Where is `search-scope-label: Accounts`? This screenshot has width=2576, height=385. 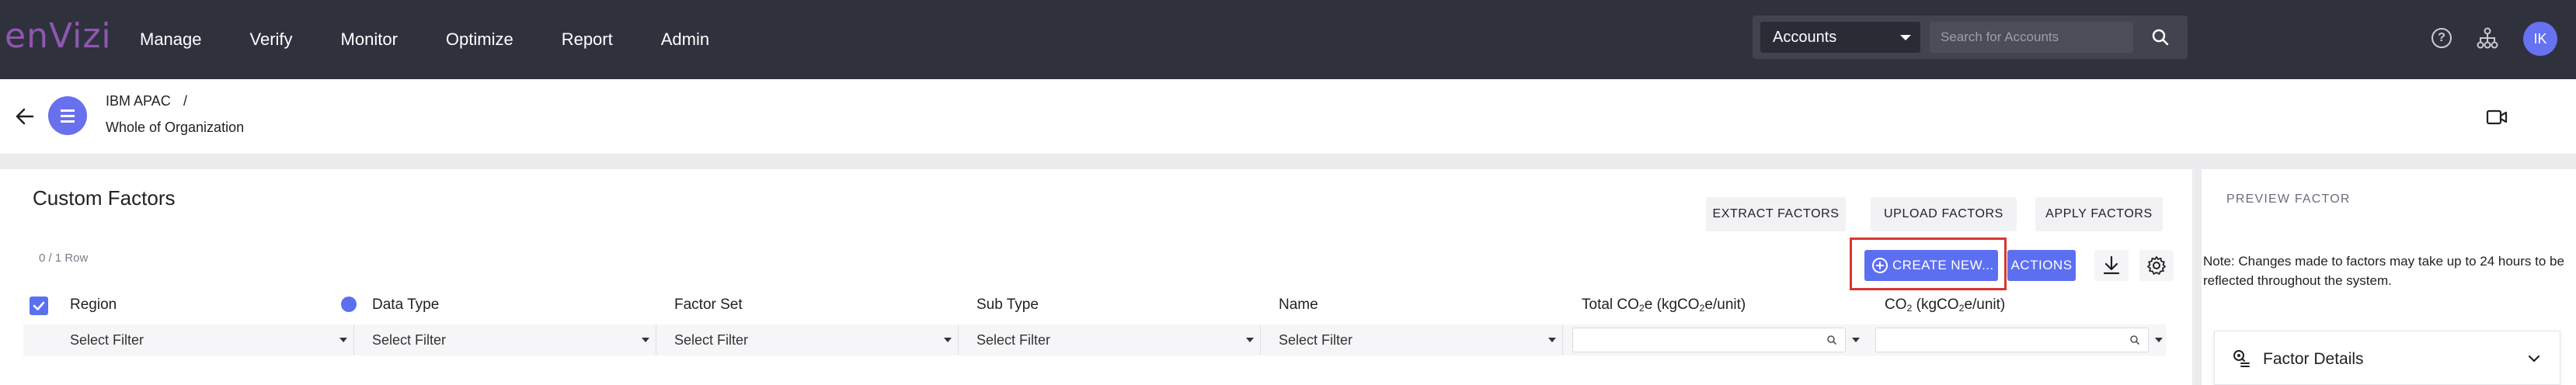
search-scope-label: Accounts is located at coordinates (1805, 38).